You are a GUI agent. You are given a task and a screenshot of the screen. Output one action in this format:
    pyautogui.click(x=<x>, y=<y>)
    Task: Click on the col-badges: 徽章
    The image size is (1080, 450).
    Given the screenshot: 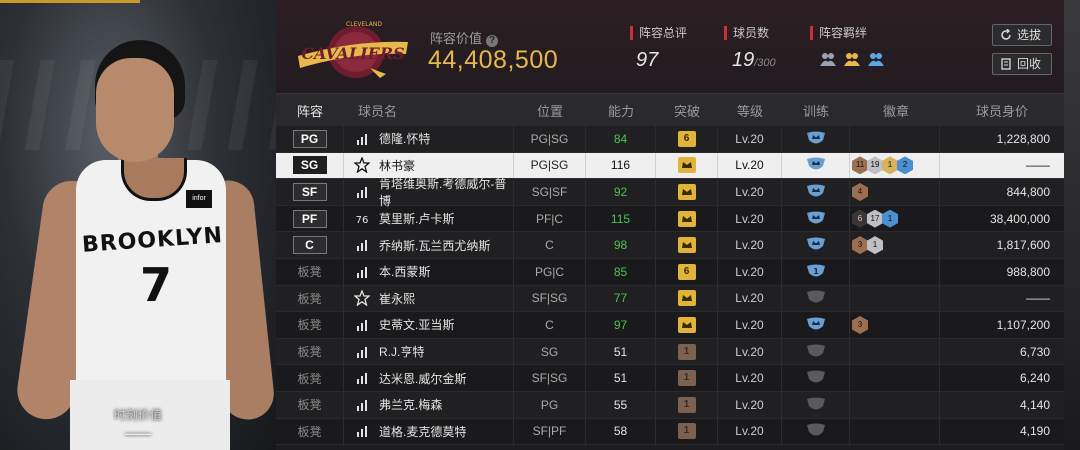 What is the action you would take?
    pyautogui.click(x=895, y=110)
    